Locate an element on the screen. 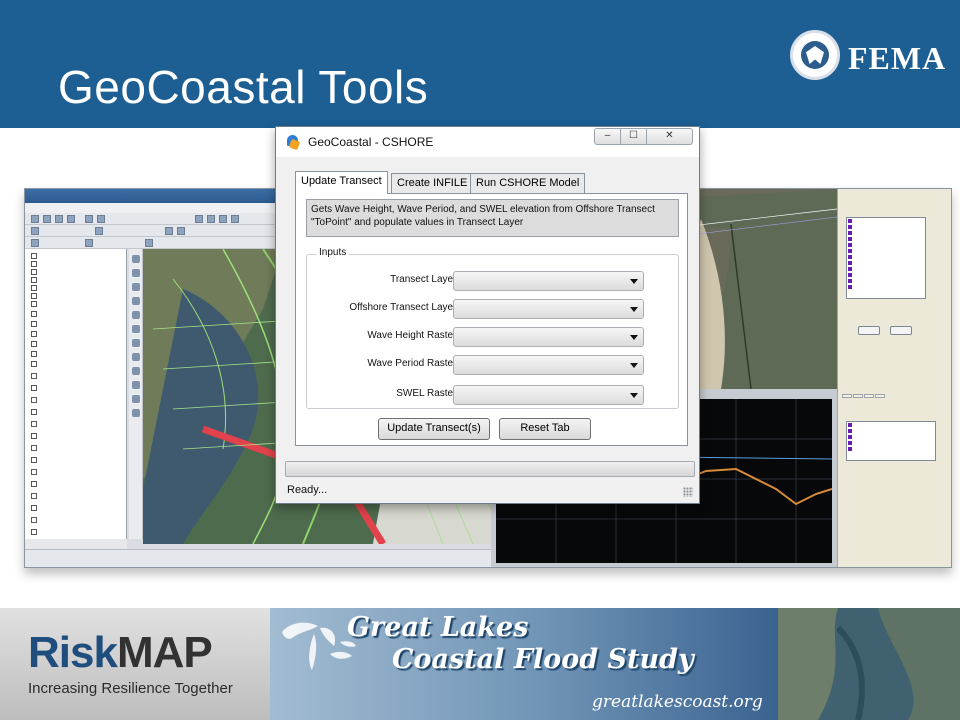 This screenshot has width=960, height=720. swel-raster-select is located at coordinates (548, 395).